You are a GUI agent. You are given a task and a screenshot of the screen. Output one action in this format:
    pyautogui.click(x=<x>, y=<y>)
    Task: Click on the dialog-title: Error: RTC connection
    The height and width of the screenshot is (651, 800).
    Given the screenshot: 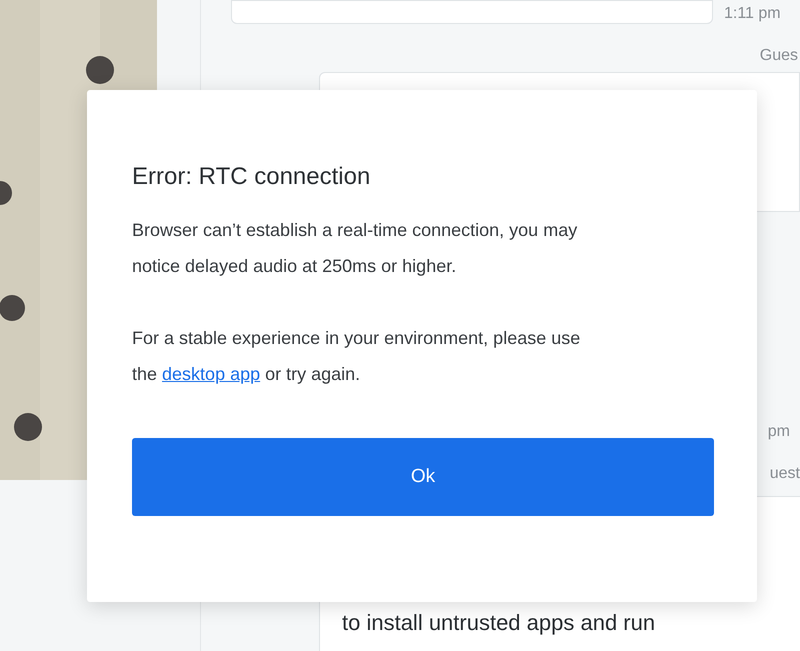 What is the action you would take?
    pyautogui.click(x=252, y=177)
    